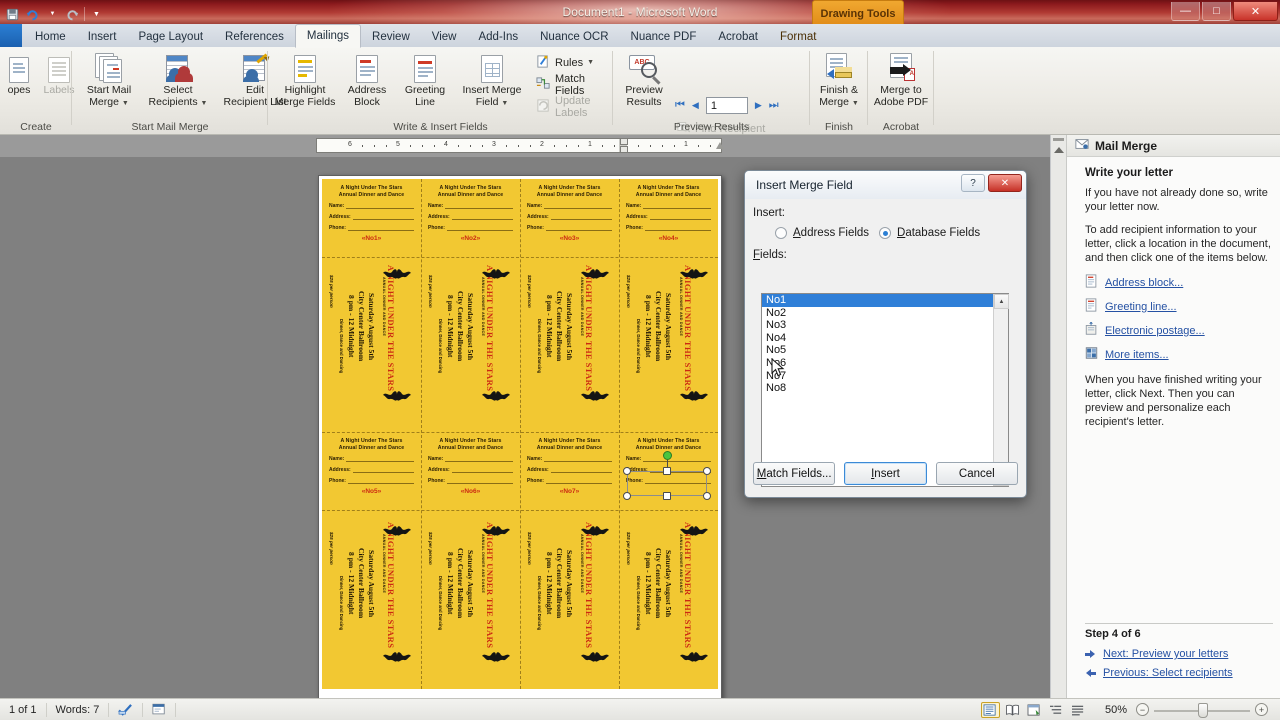  Describe the element at coordinates (973, 183) in the screenshot. I see `help-button: ?` at that location.